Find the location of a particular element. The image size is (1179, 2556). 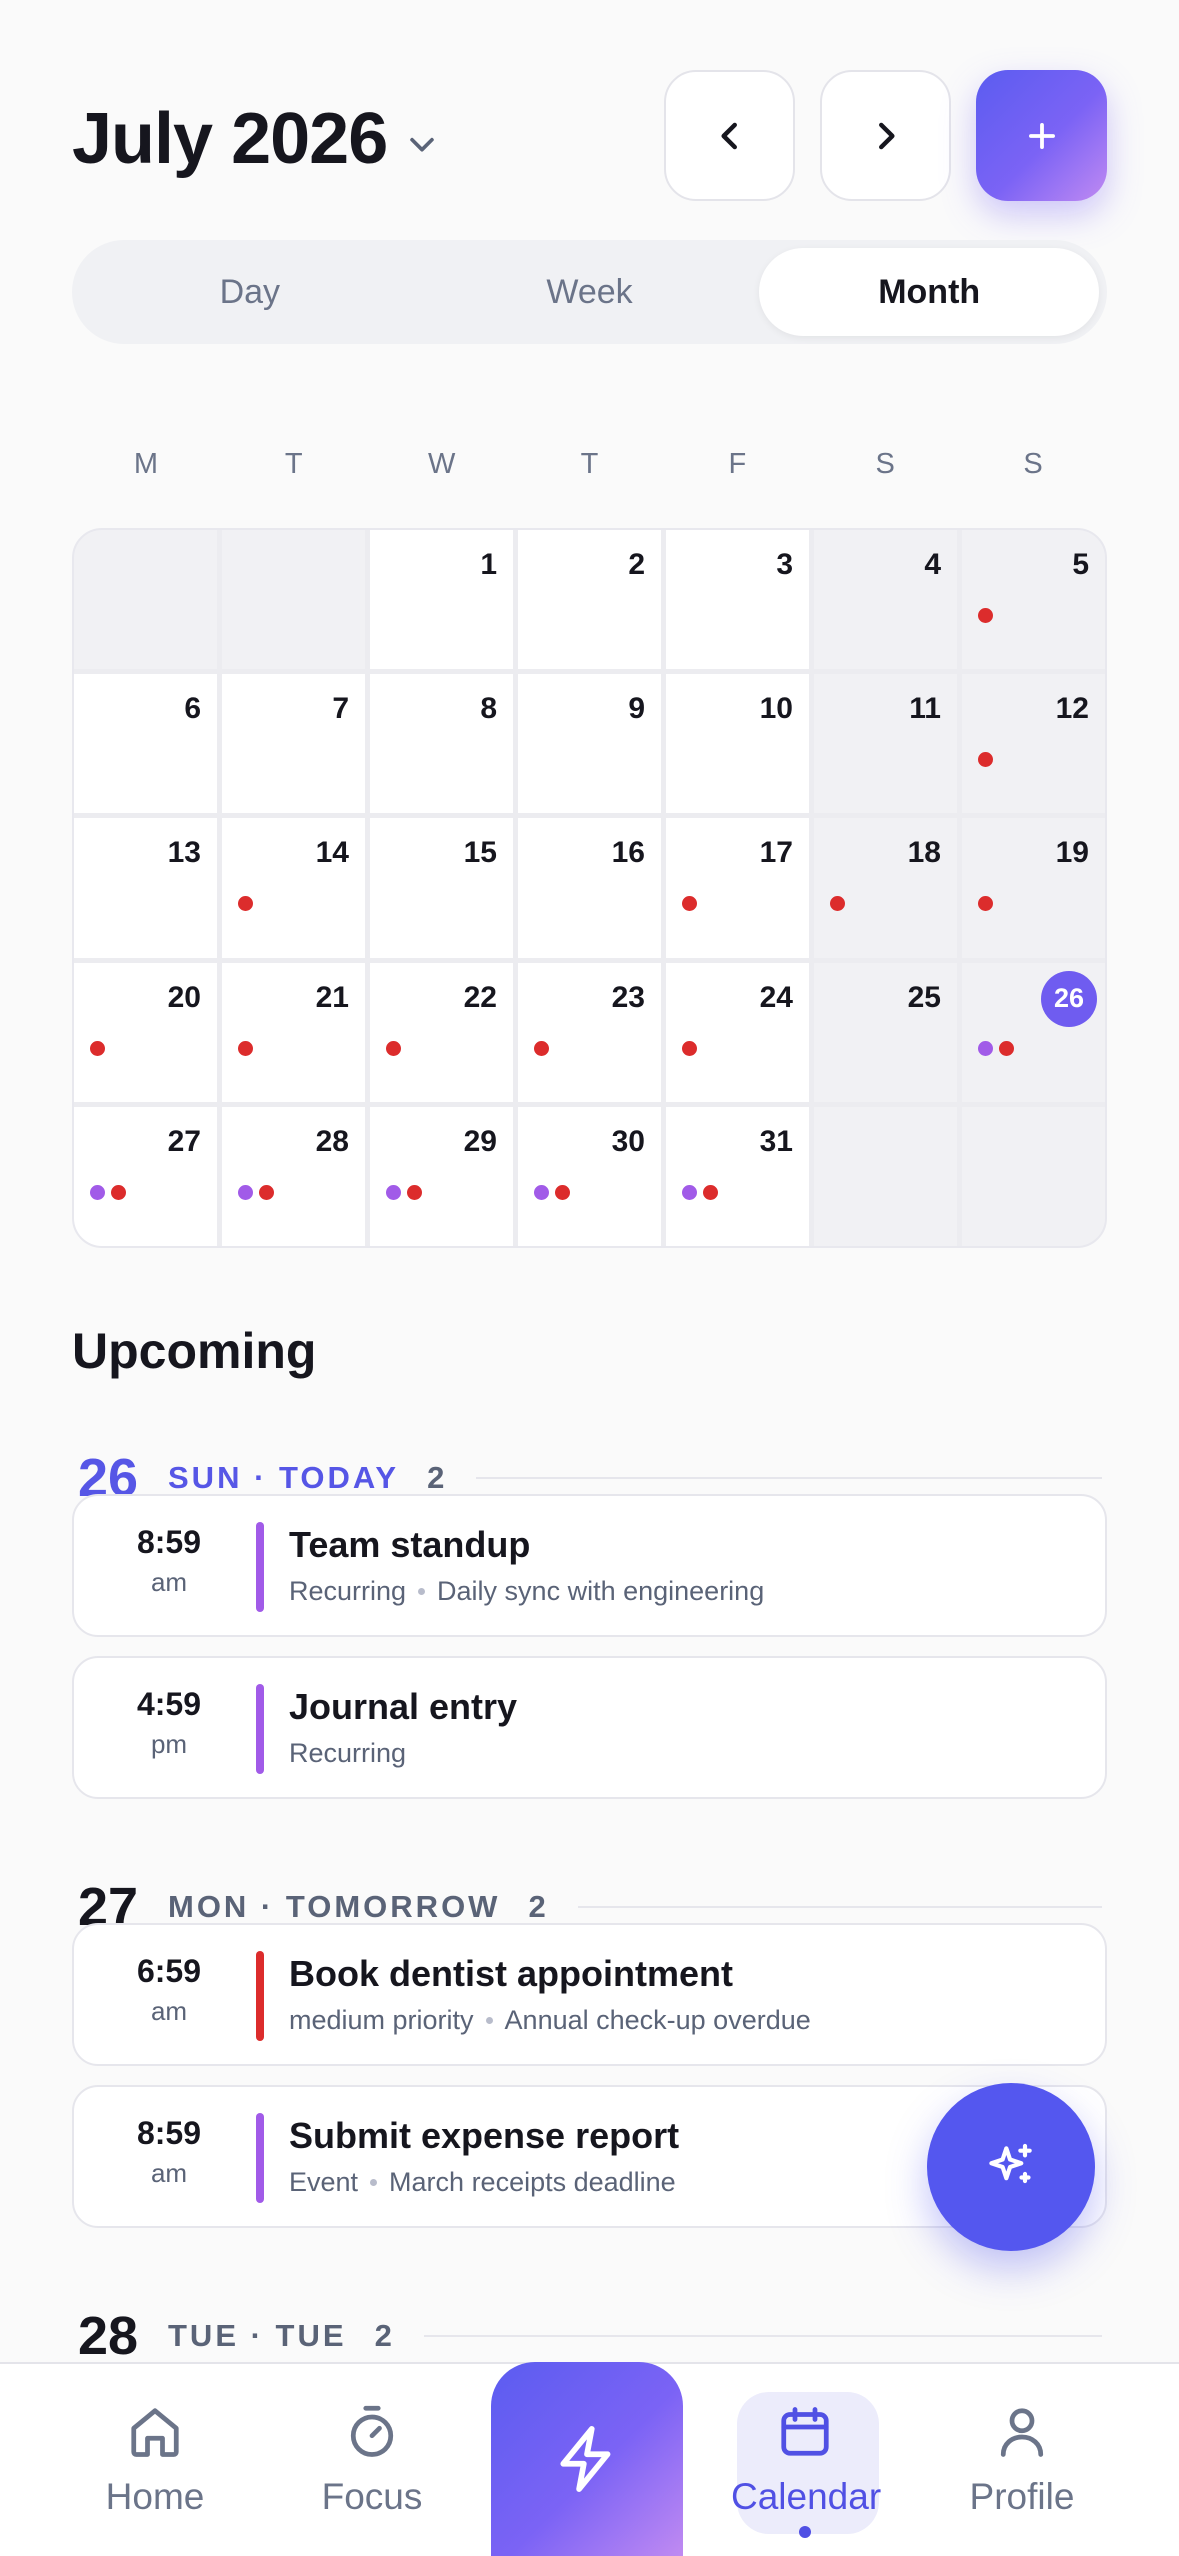

calendar-day-cell: 8 is located at coordinates (441, 744).